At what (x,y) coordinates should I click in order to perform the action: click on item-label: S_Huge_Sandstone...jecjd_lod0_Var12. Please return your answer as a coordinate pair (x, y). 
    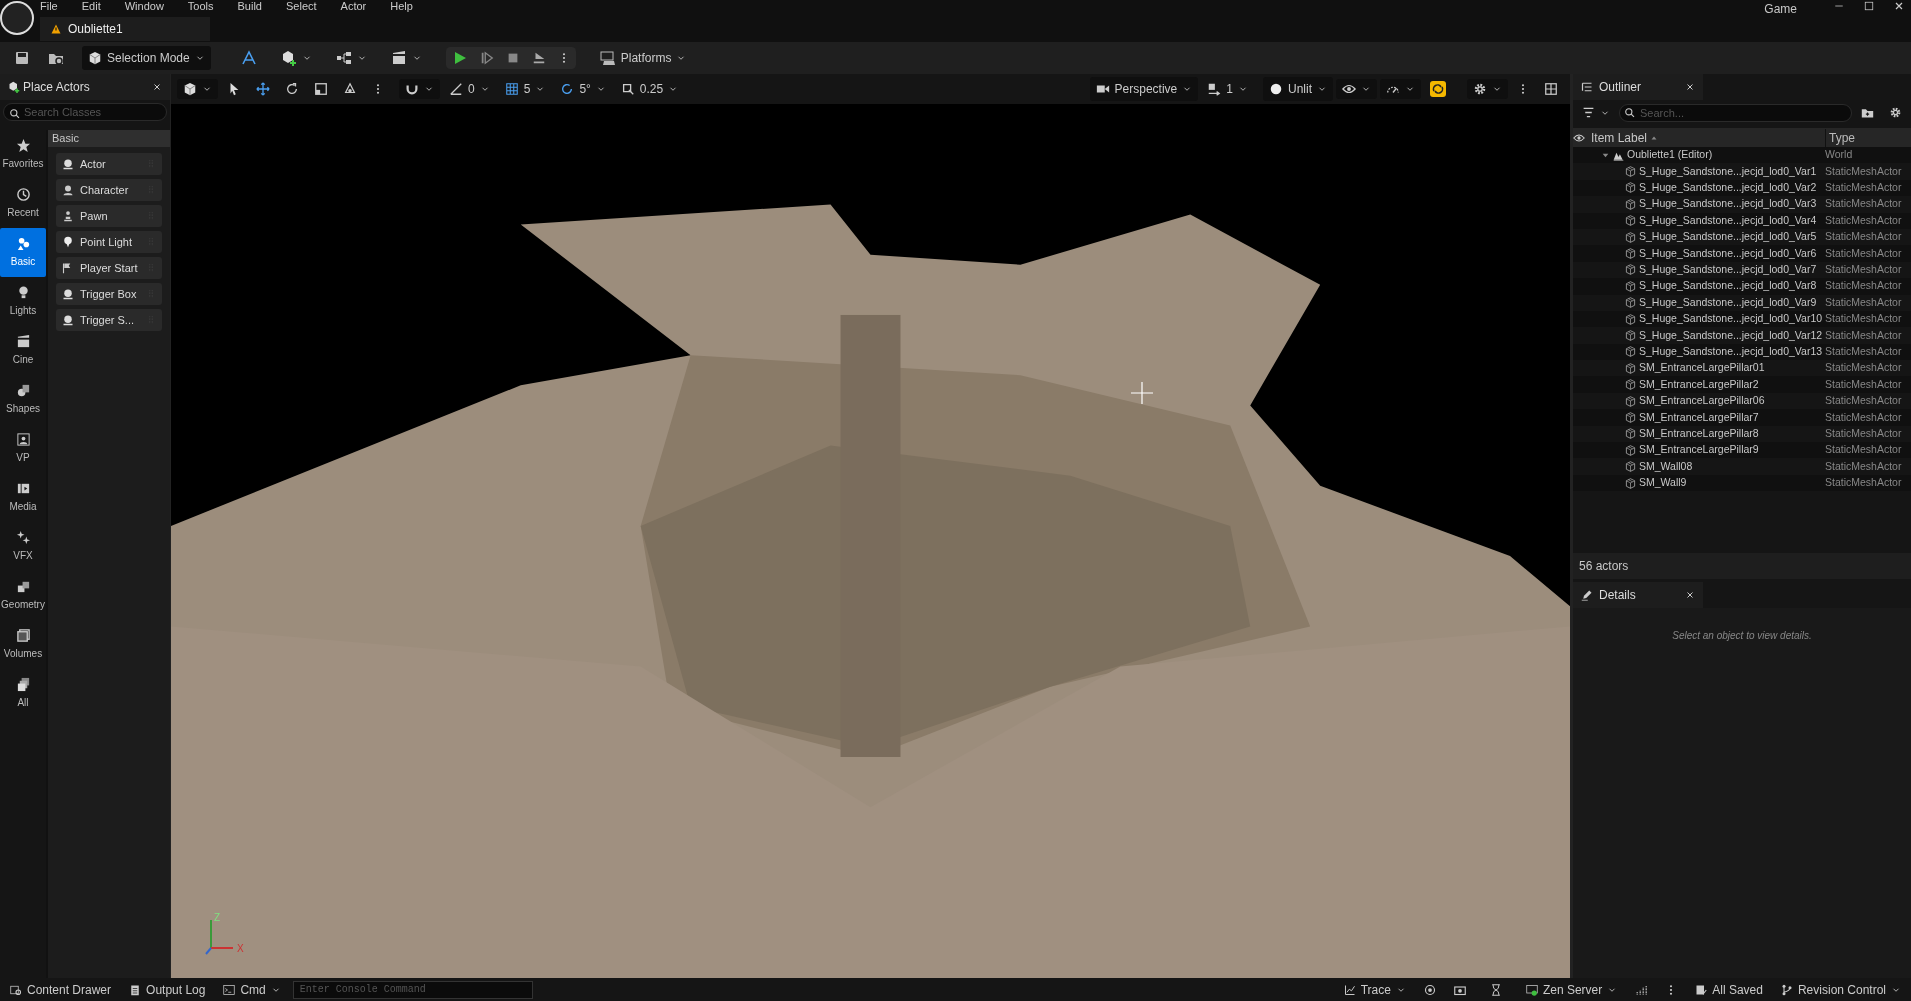
    Looking at the image, I should click on (1731, 335).